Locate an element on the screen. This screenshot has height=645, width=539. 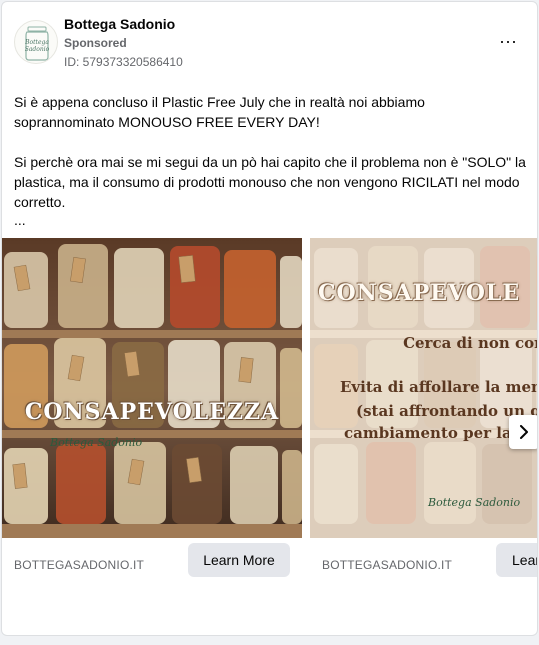
learn-more-button: Learn More is located at coordinates (239, 560).